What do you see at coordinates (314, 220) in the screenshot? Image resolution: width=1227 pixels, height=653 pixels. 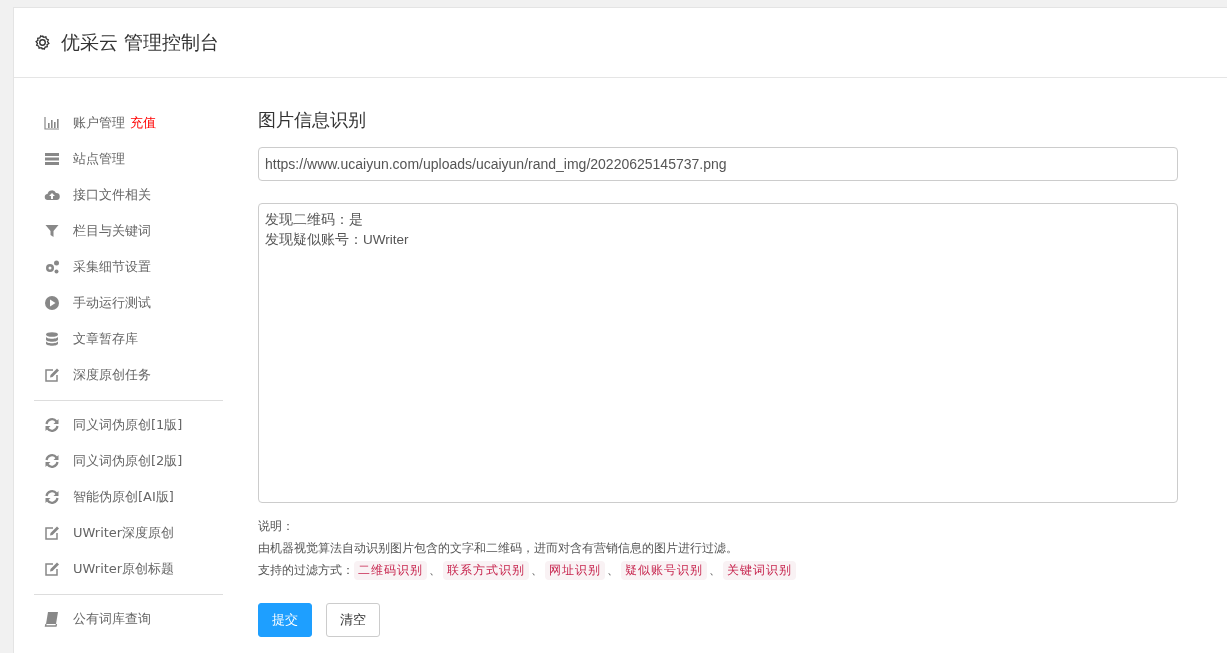 I see `result-line: 发现二维码：是` at bounding box center [314, 220].